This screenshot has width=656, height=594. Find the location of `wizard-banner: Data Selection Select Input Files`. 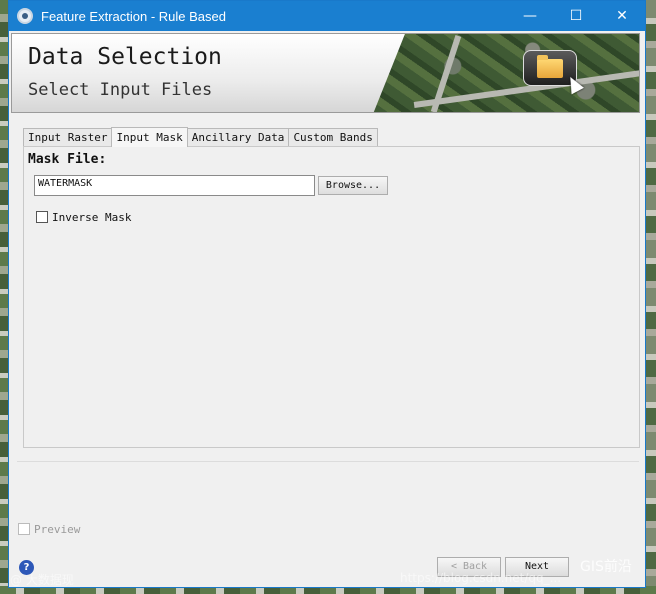

wizard-banner: Data Selection Select Input Files is located at coordinates (325, 73).